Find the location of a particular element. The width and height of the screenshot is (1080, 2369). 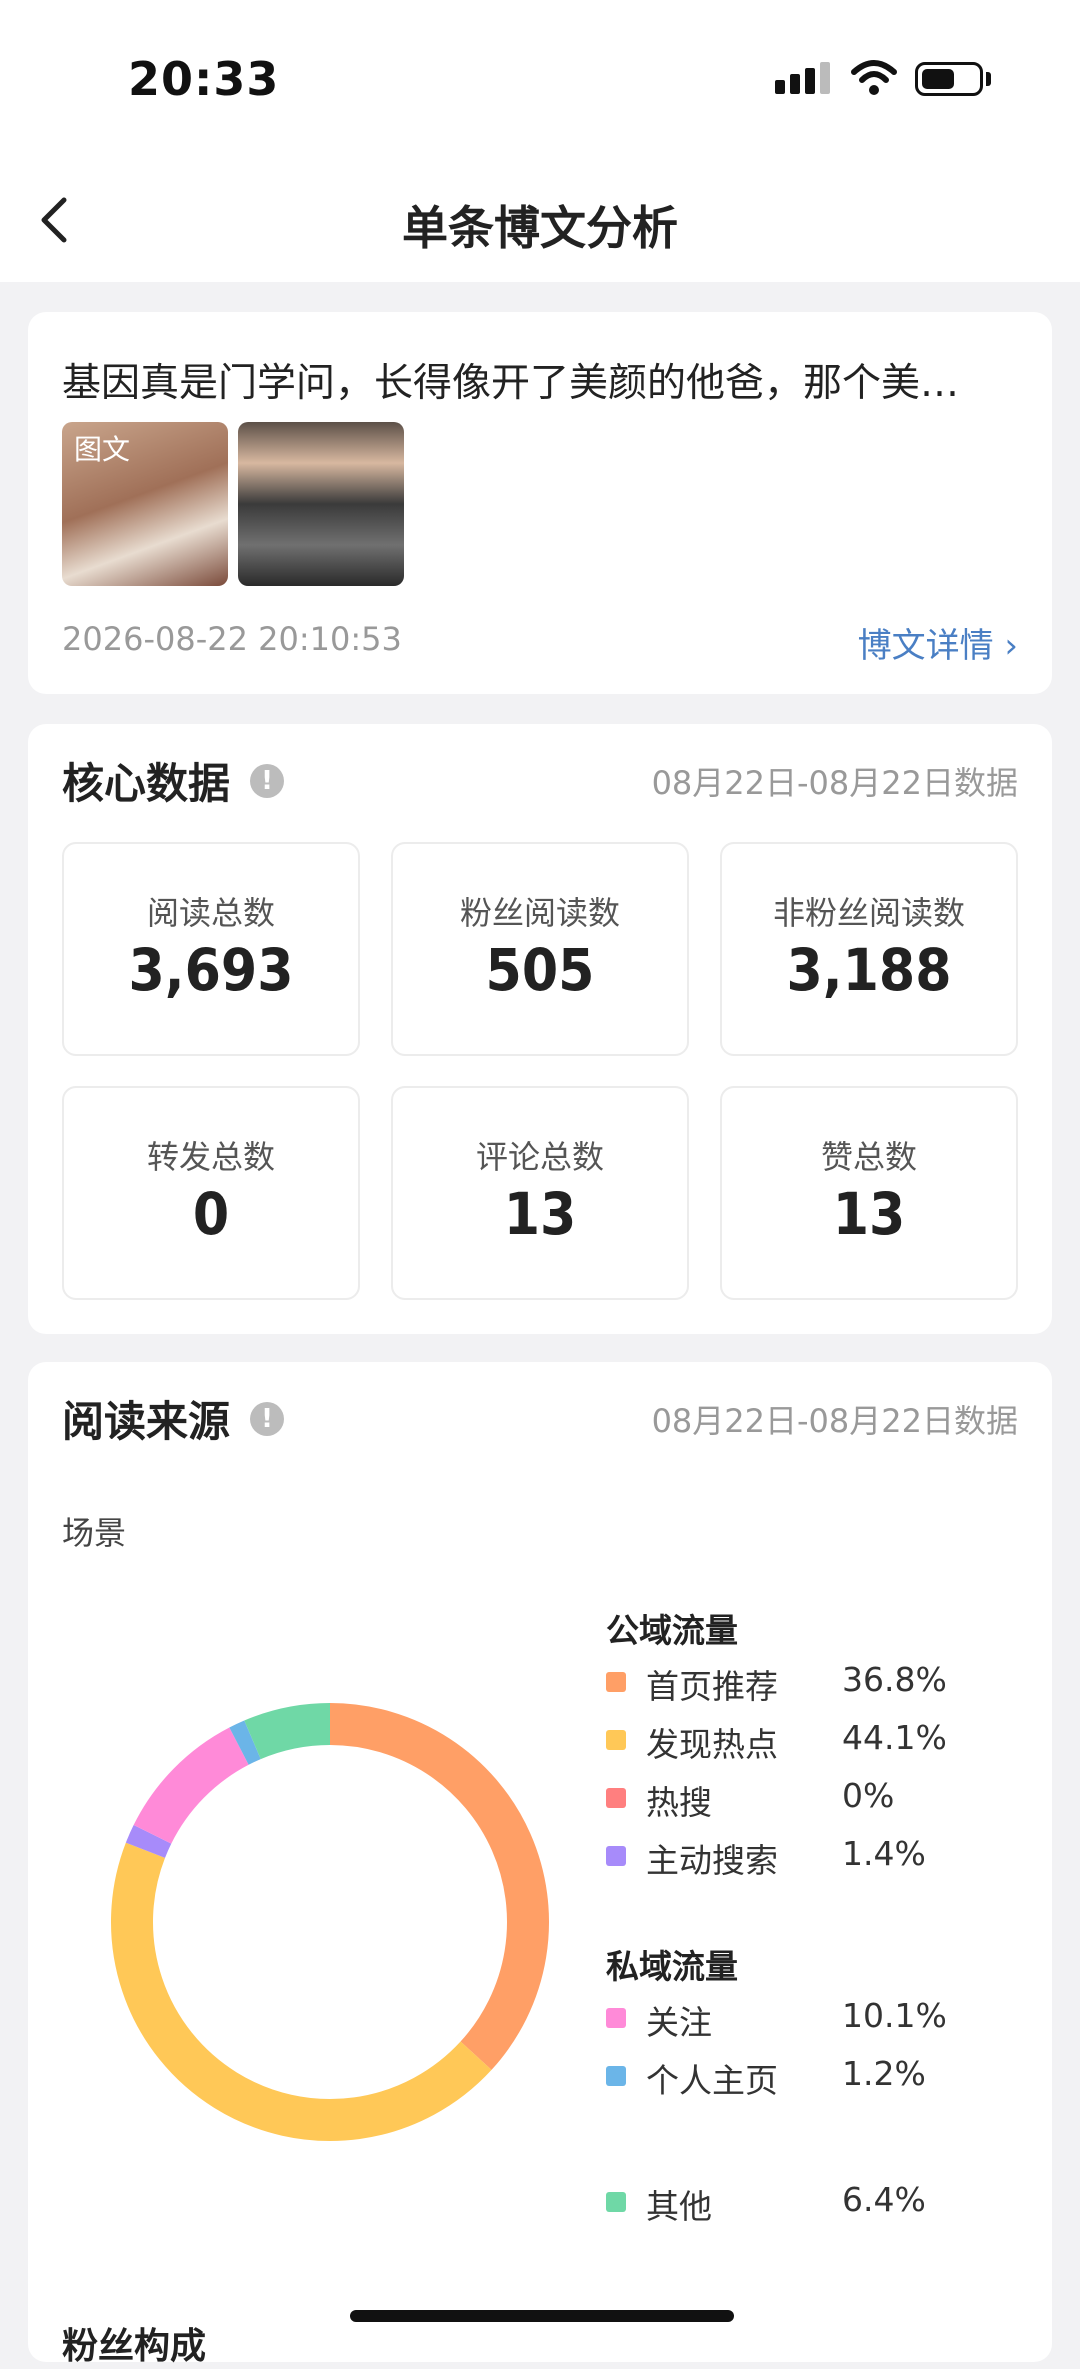

legend-item-follow: 关注 10.1% is located at coordinates (816, 2019).